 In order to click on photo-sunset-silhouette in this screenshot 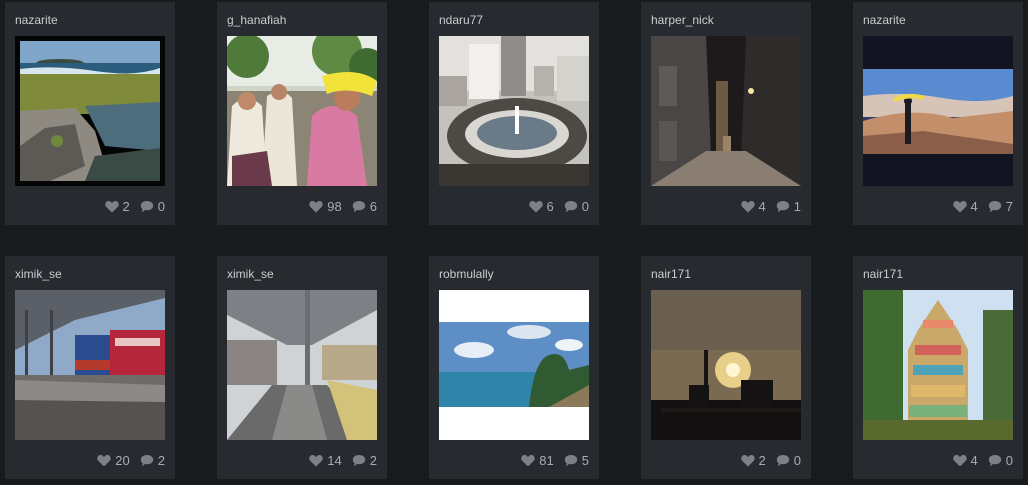, I will do `click(726, 365)`.